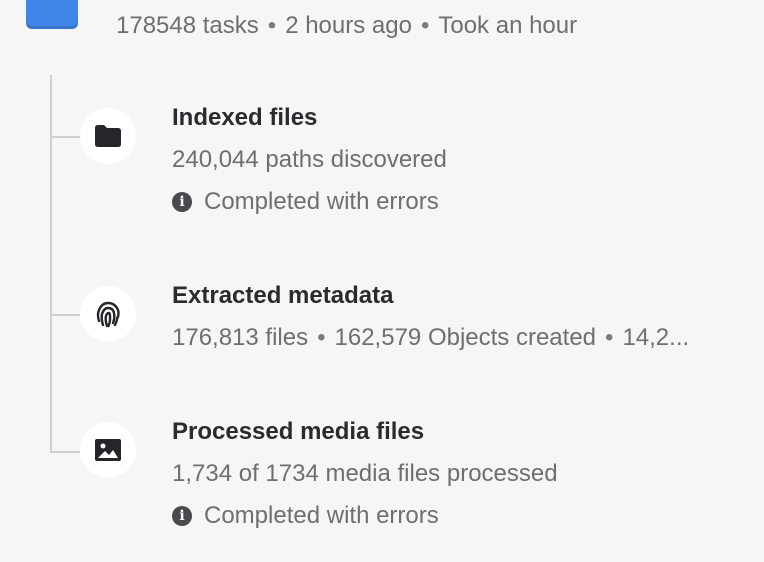 The image size is (764, 562). Describe the element at coordinates (298, 431) in the screenshot. I see `step-title: Processed media files` at that location.